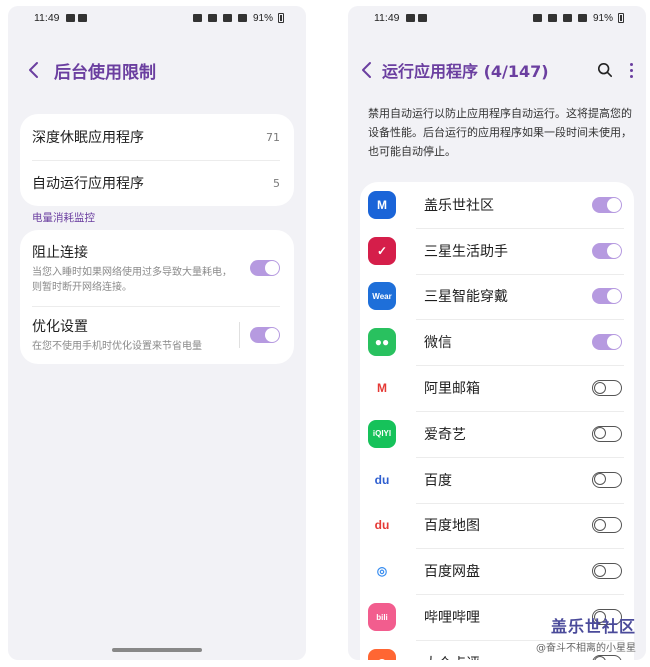 This screenshot has height=667, width=650. What do you see at coordinates (382, 433) in the screenshot?
I see `iqiyi-icon: iQIYI` at bounding box center [382, 433].